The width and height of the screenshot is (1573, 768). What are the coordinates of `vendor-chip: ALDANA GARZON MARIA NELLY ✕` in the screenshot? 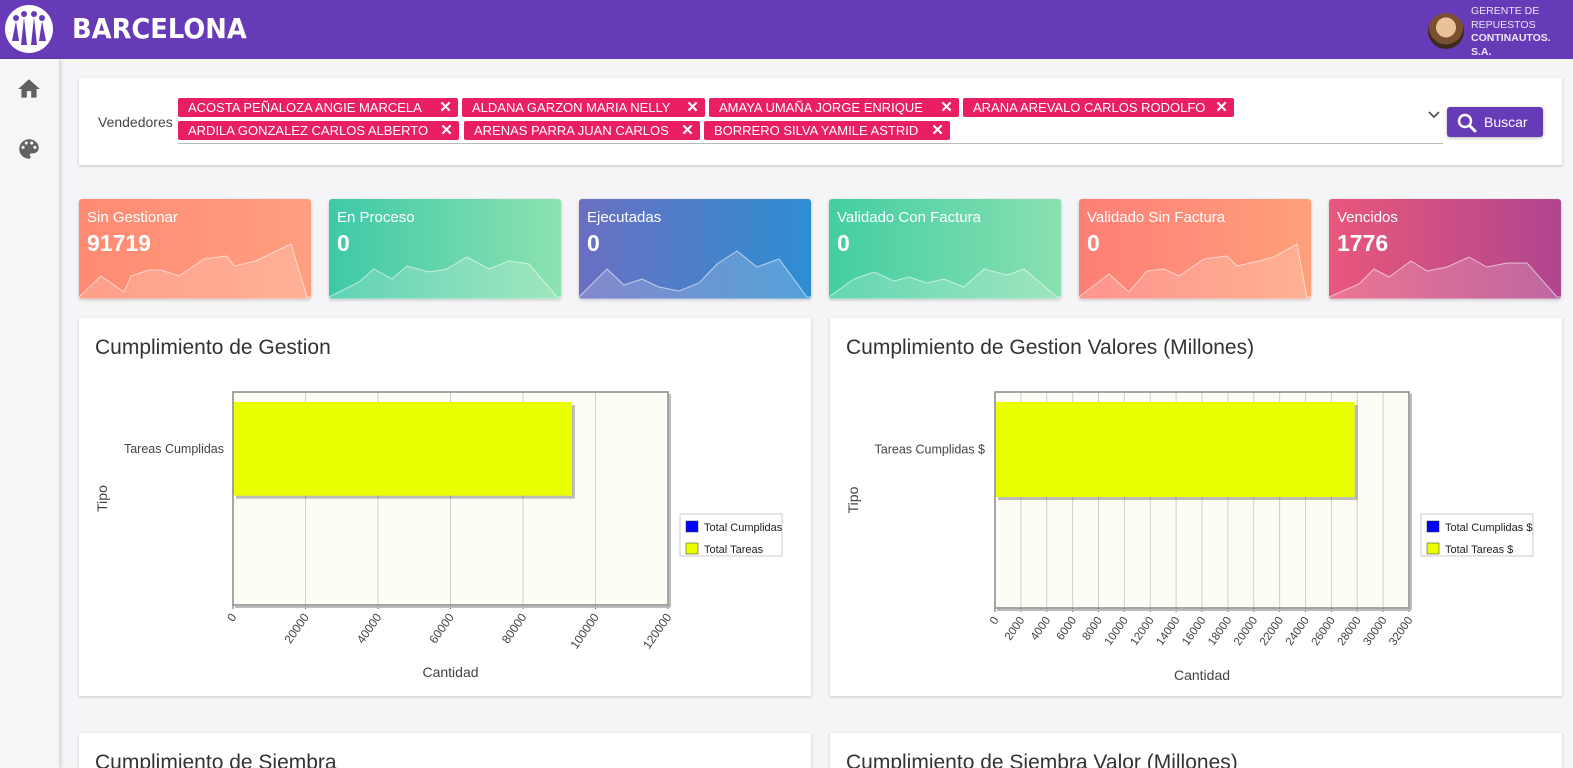 It's located at (583, 107).